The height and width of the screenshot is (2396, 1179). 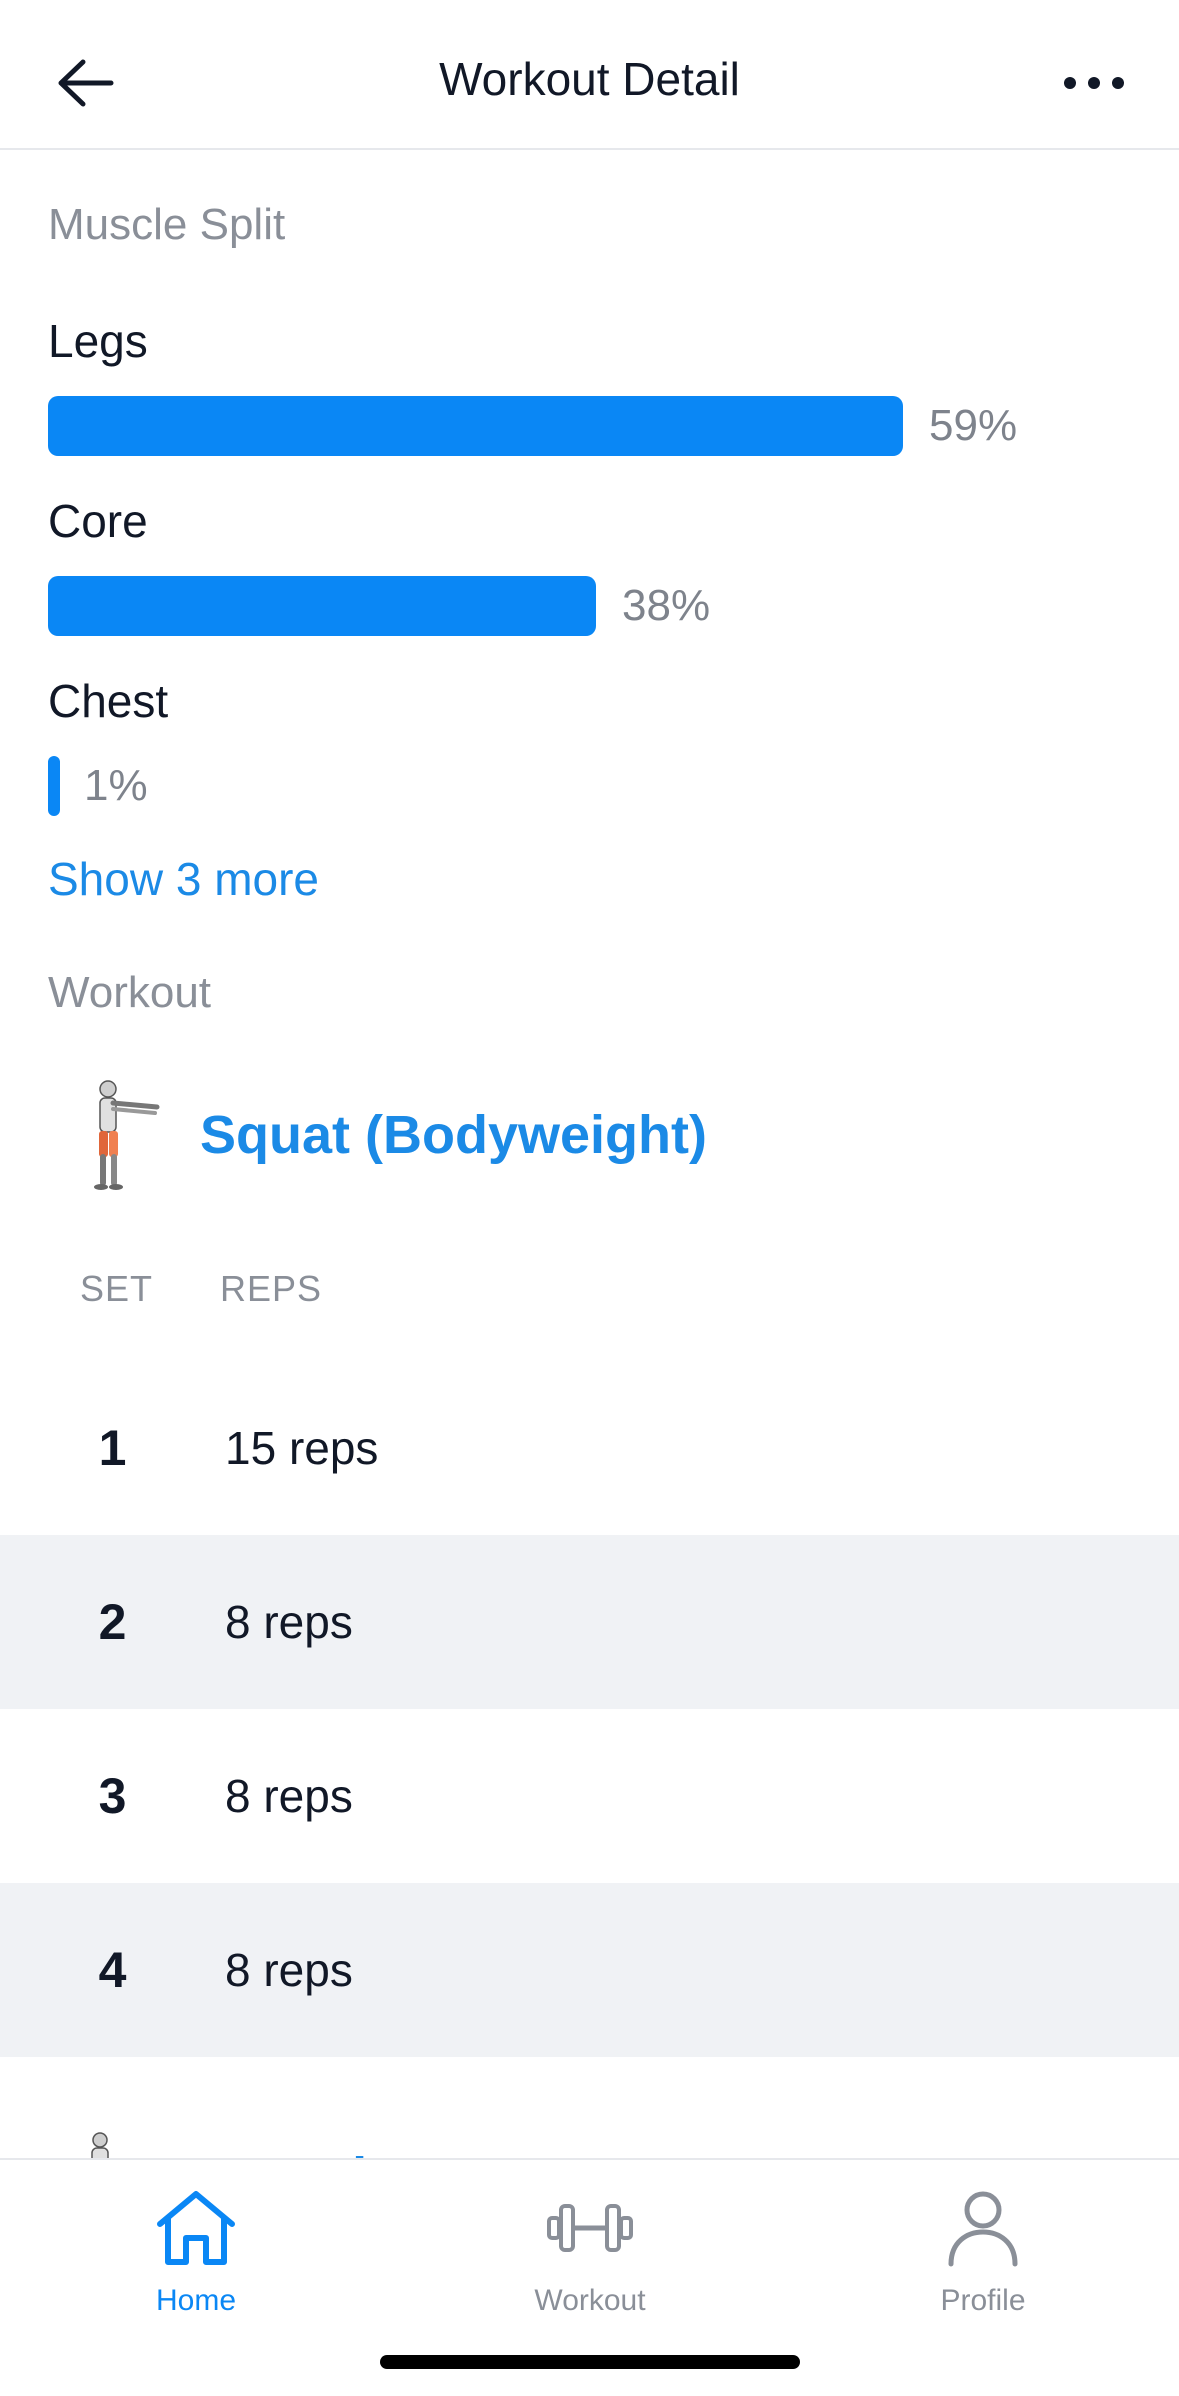 I want to click on more-horizontal-icon, so click(x=1094, y=83).